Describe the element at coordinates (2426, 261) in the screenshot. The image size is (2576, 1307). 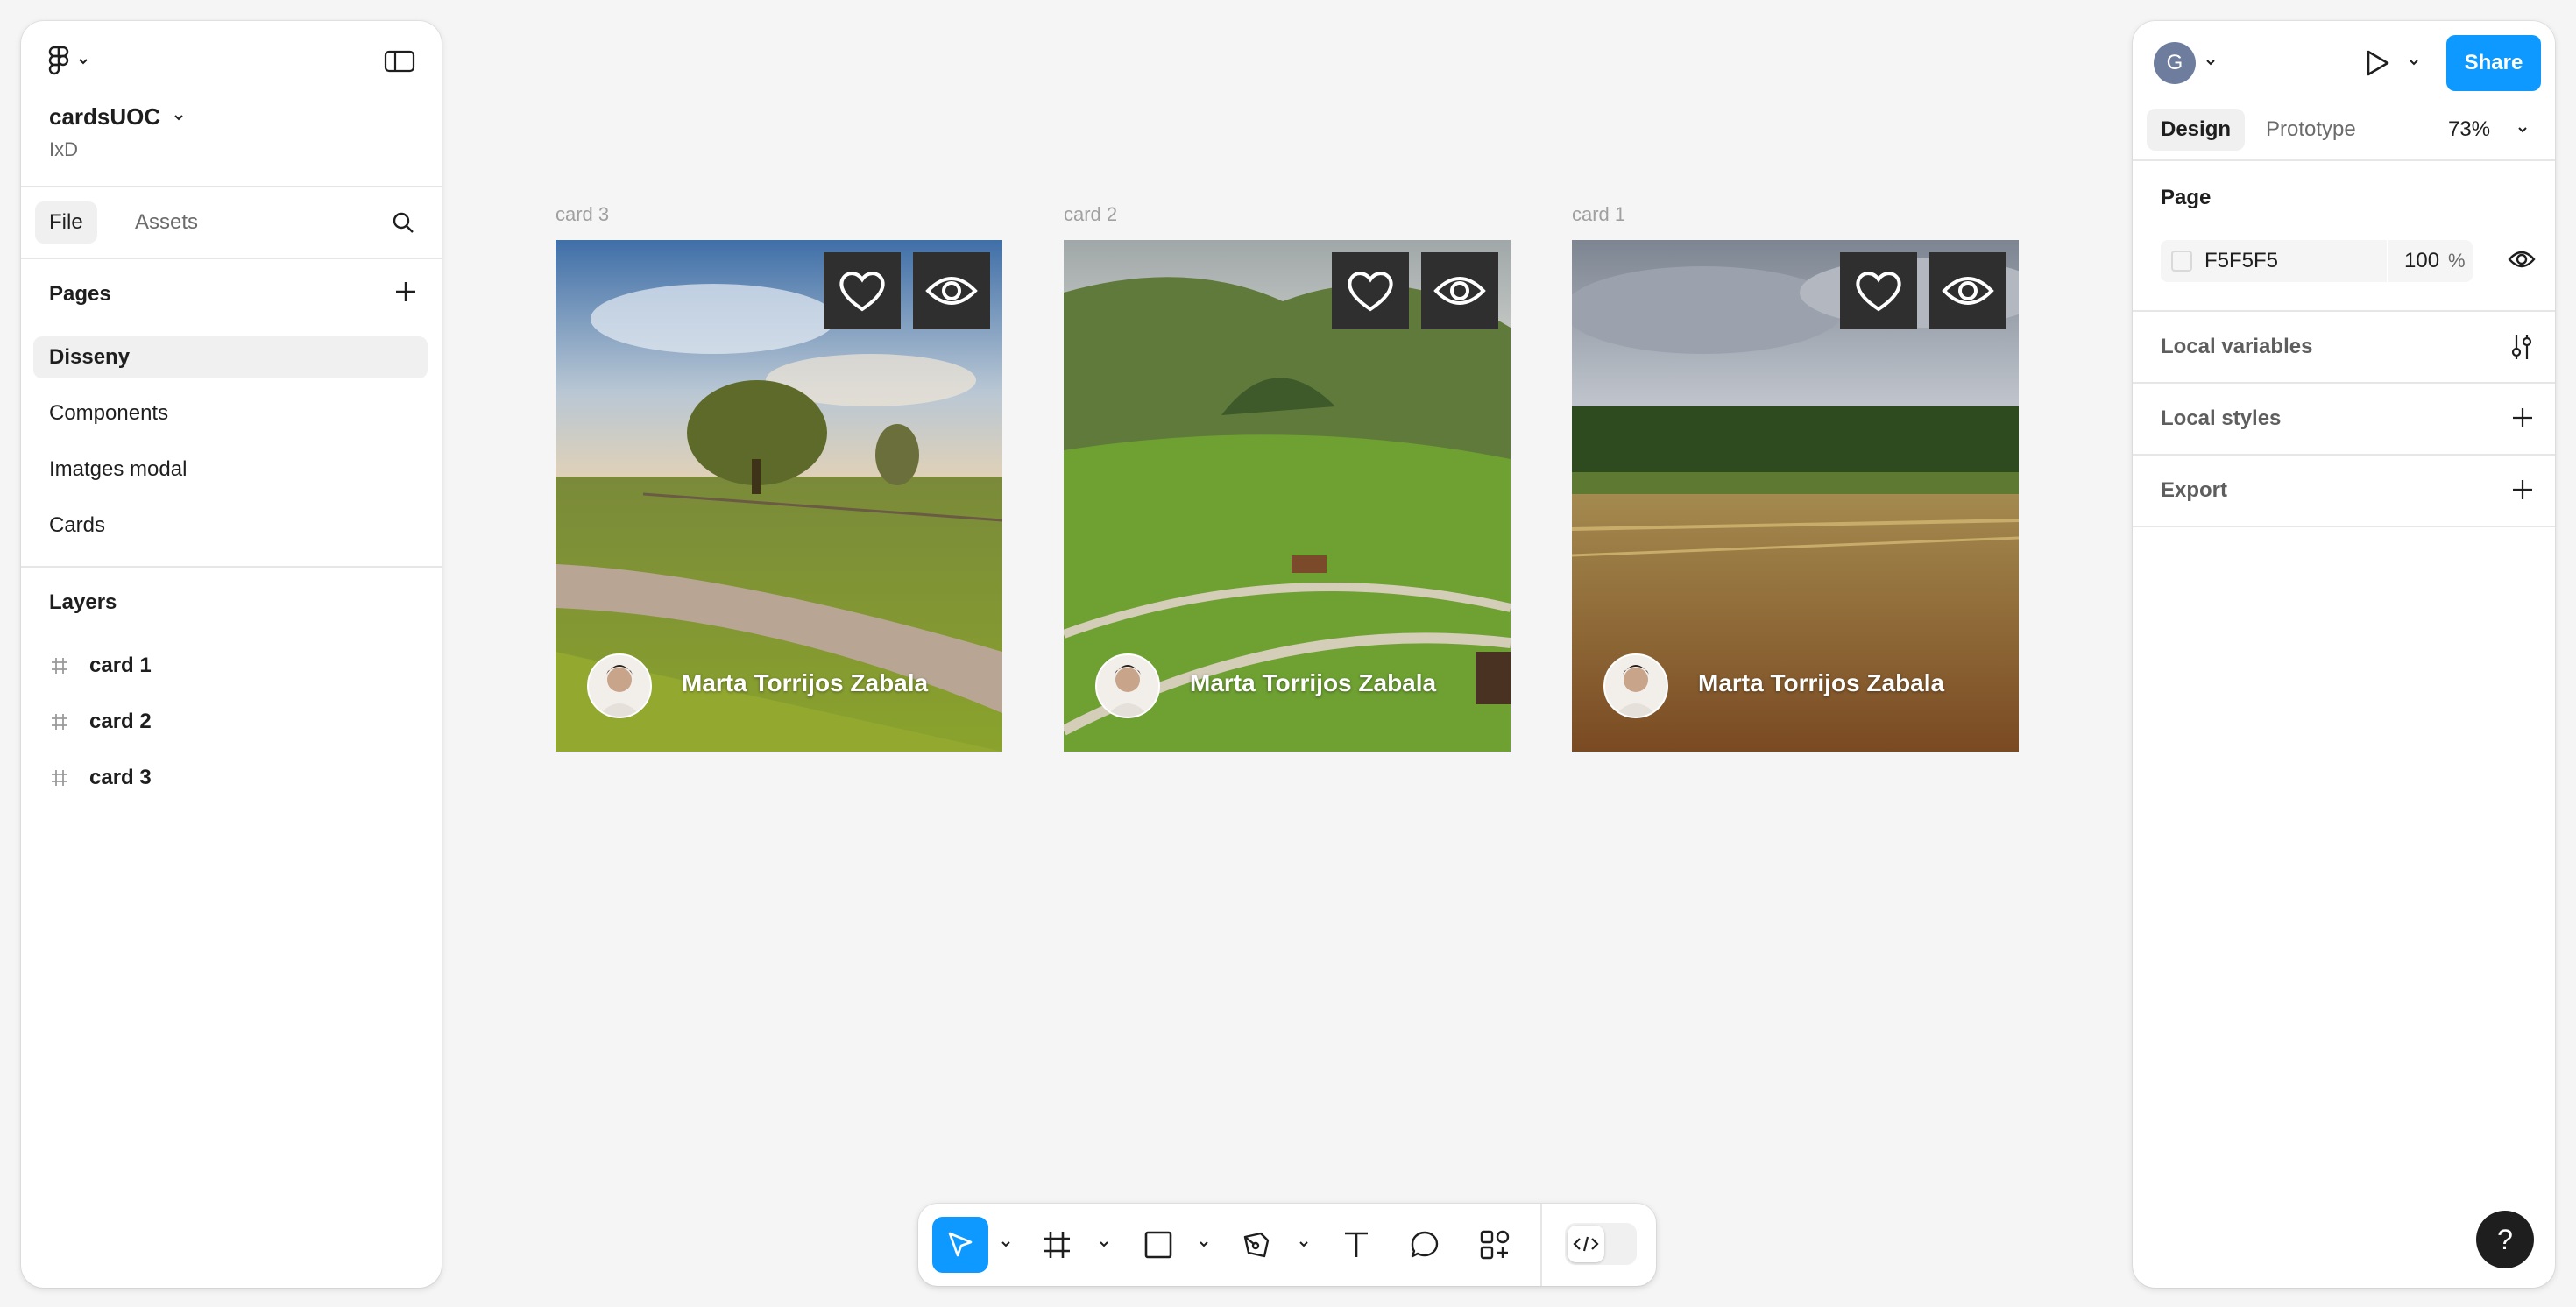
I see `opacity-value: 100` at that location.